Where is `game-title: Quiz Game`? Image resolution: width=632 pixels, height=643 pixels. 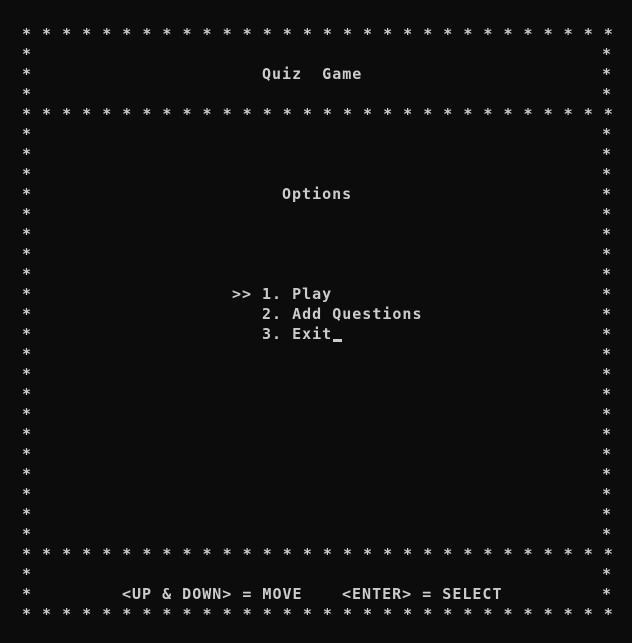 game-title: Quiz Game is located at coordinates (312, 74).